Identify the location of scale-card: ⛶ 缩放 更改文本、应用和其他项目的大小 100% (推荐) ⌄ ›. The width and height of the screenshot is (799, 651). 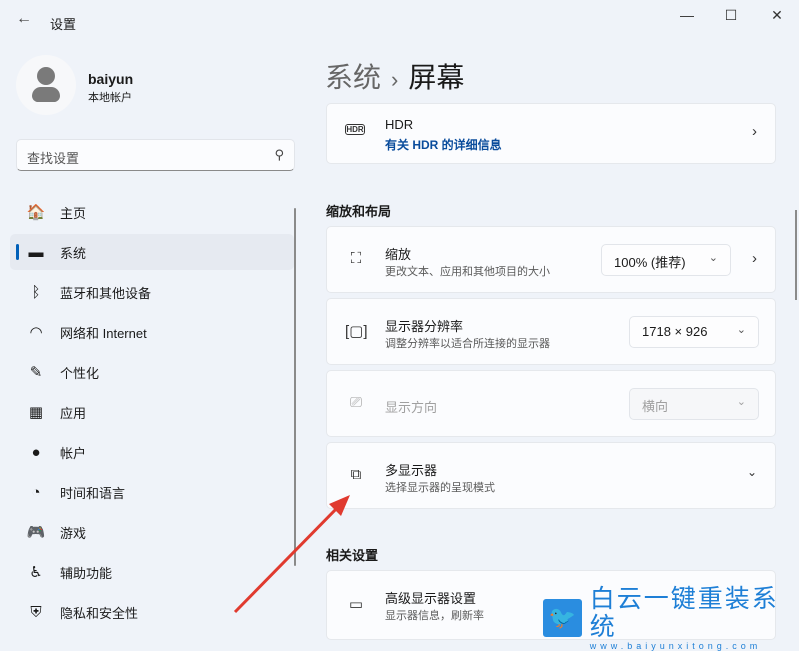
(551, 259).